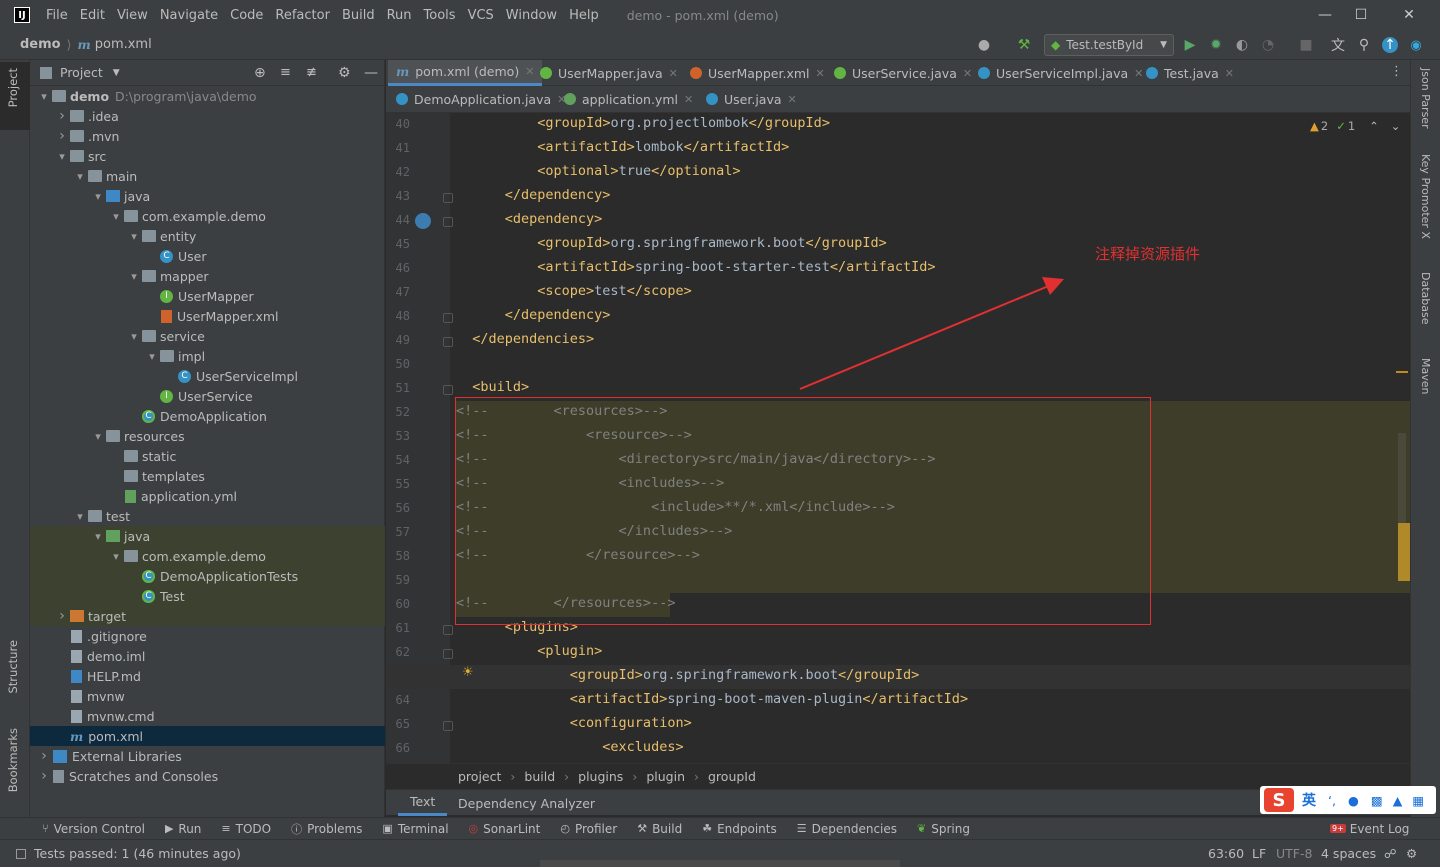 This screenshot has width=1440, height=867. What do you see at coordinates (903, 73) in the screenshot?
I see `editor-tab: UserService.java ✕` at bounding box center [903, 73].